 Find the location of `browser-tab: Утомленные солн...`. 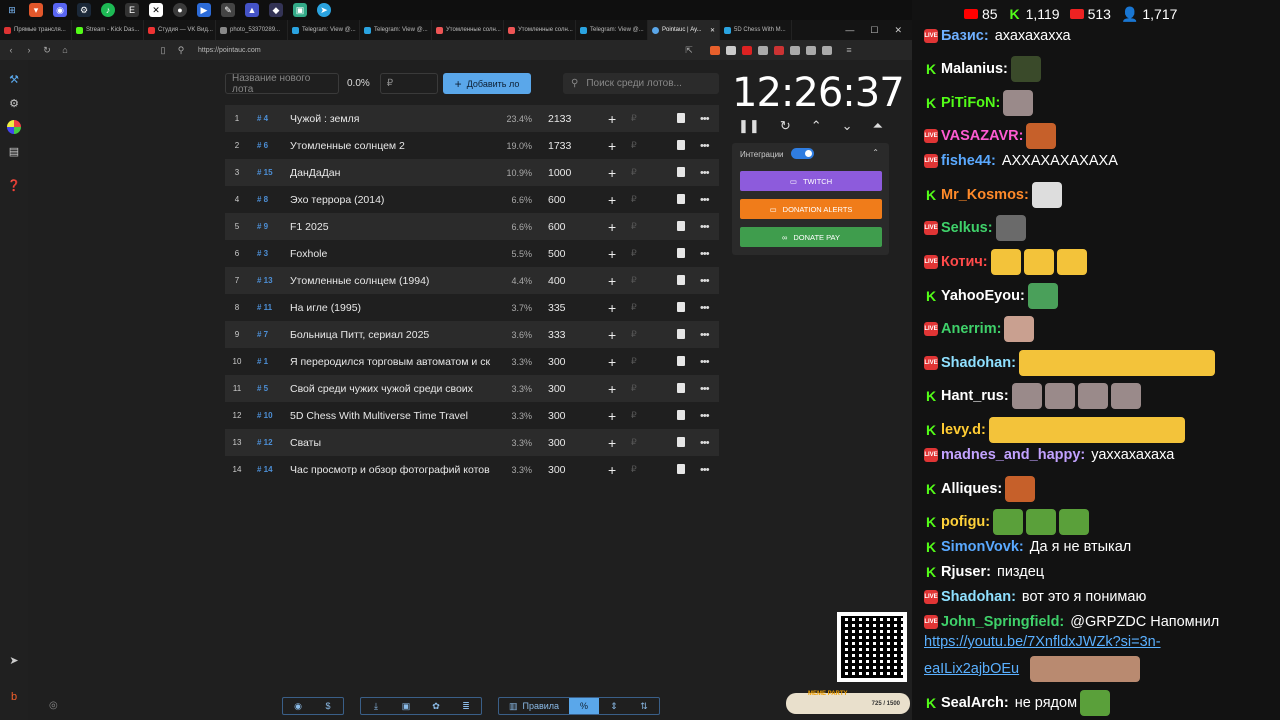

browser-tab: Утомленные солн... is located at coordinates (540, 30).